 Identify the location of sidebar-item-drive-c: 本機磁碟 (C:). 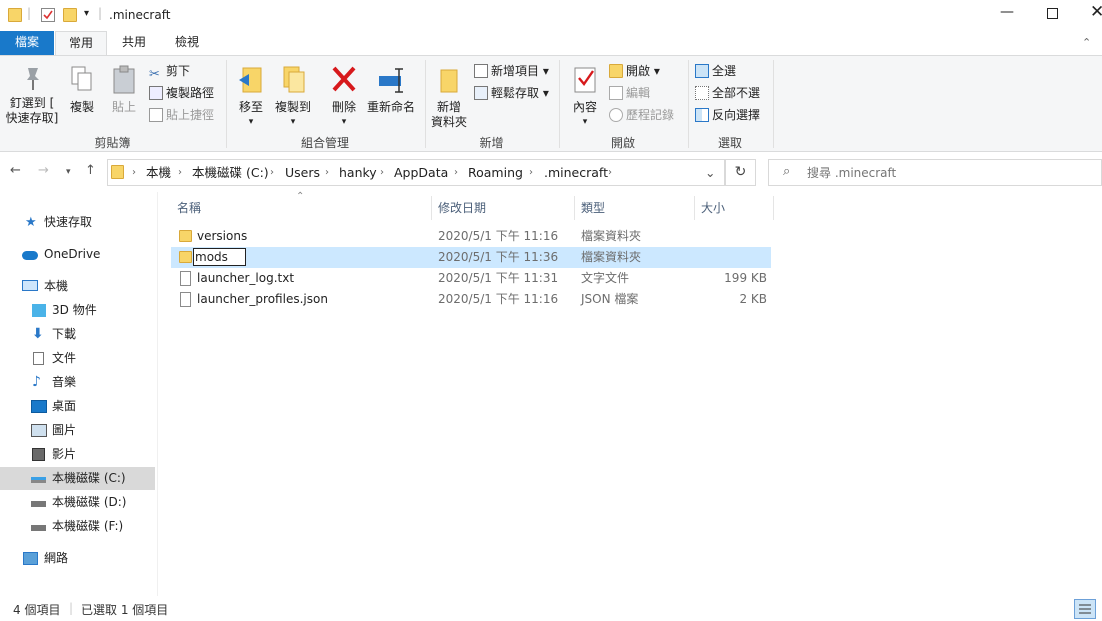
(77, 478).